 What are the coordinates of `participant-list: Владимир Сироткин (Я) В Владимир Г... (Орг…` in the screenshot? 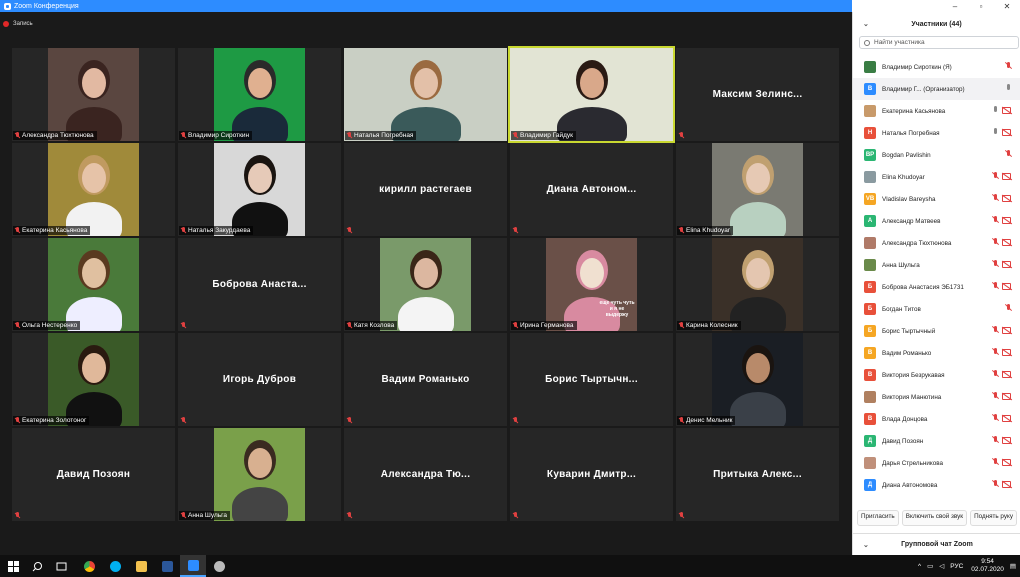 It's located at (936, 280).